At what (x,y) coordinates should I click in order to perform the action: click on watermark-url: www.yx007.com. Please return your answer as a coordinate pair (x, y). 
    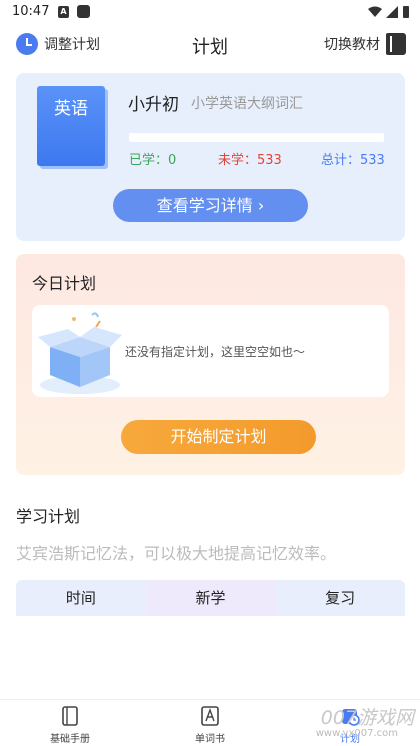
    Looking at the image, I should click on (356, 733).